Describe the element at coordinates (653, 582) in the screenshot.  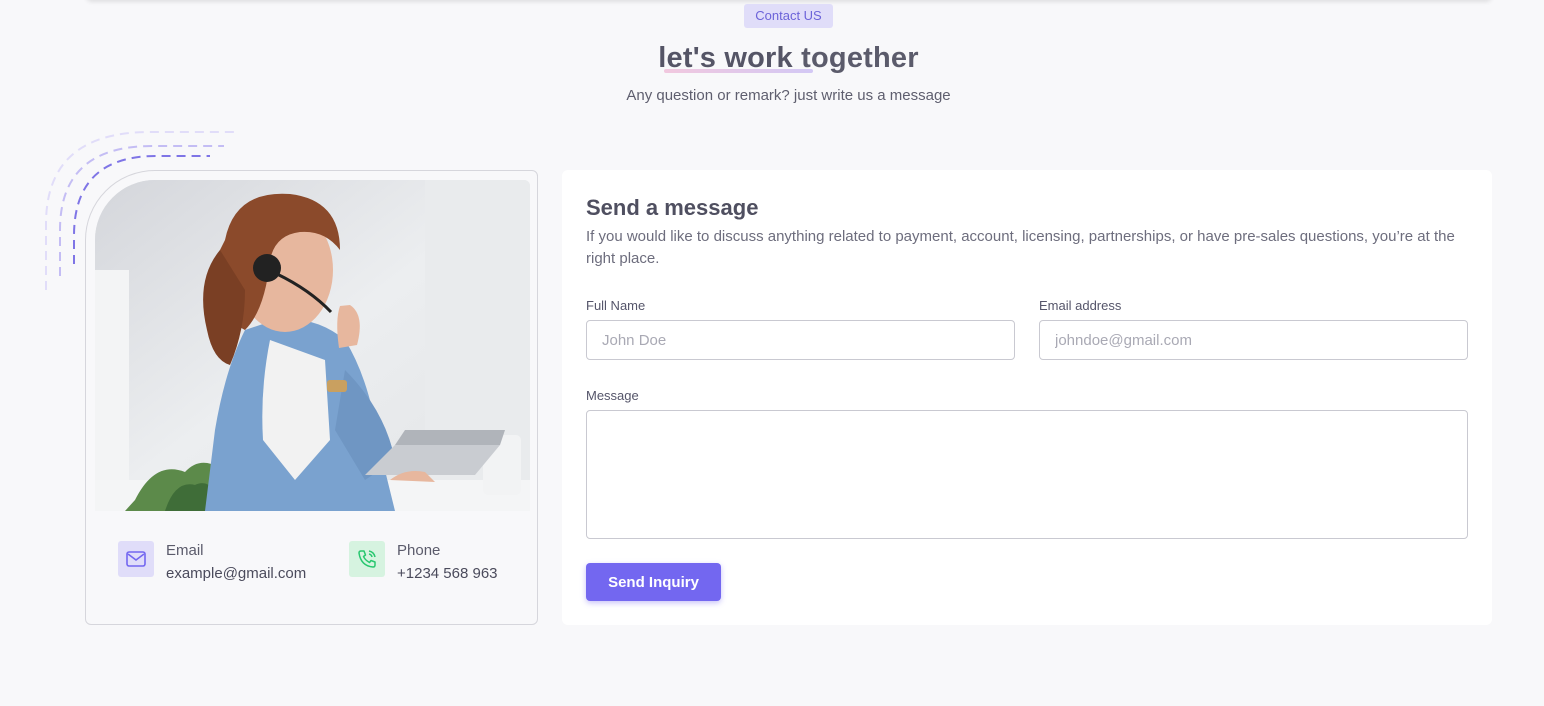
I see `send-inquiry-button: Send Inquiry` at that location.